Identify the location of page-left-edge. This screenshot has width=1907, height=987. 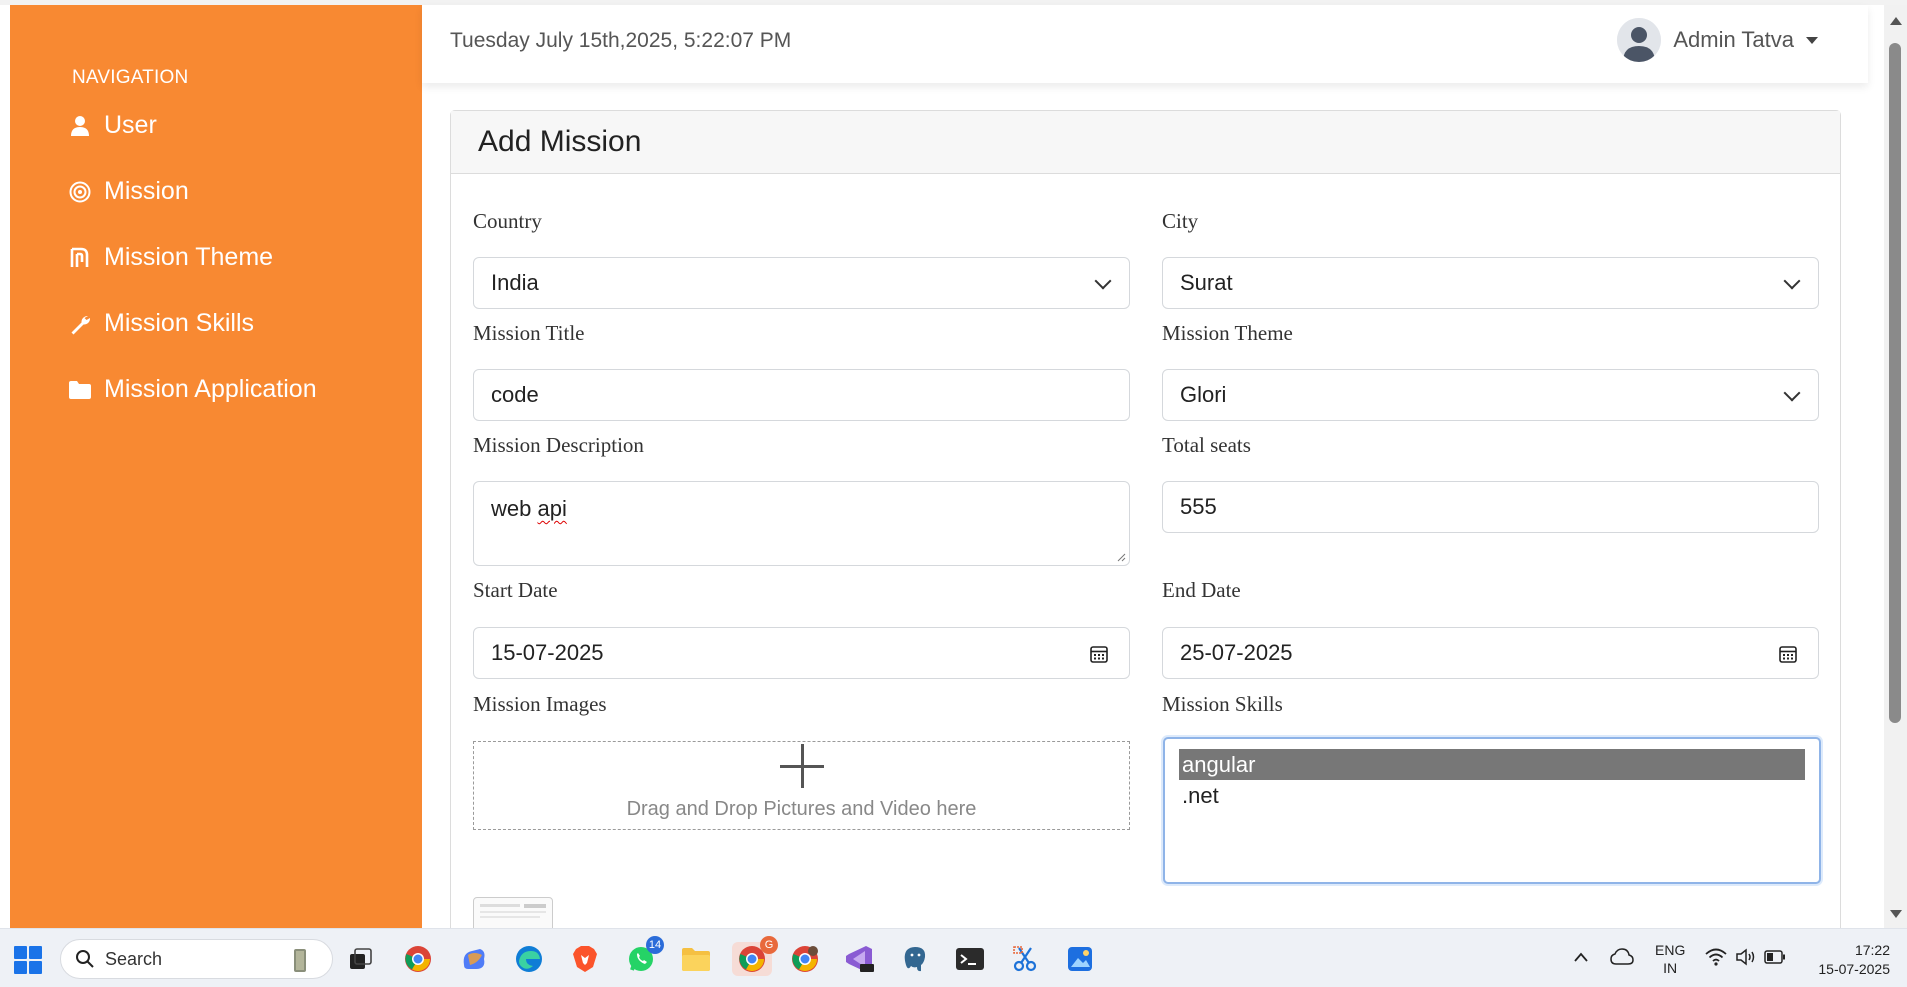
(5, 466).